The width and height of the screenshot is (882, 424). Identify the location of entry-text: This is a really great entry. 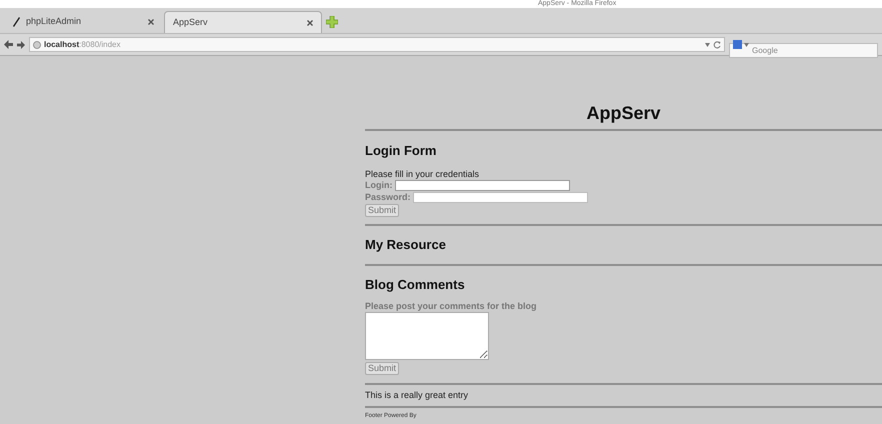
(417, 395).